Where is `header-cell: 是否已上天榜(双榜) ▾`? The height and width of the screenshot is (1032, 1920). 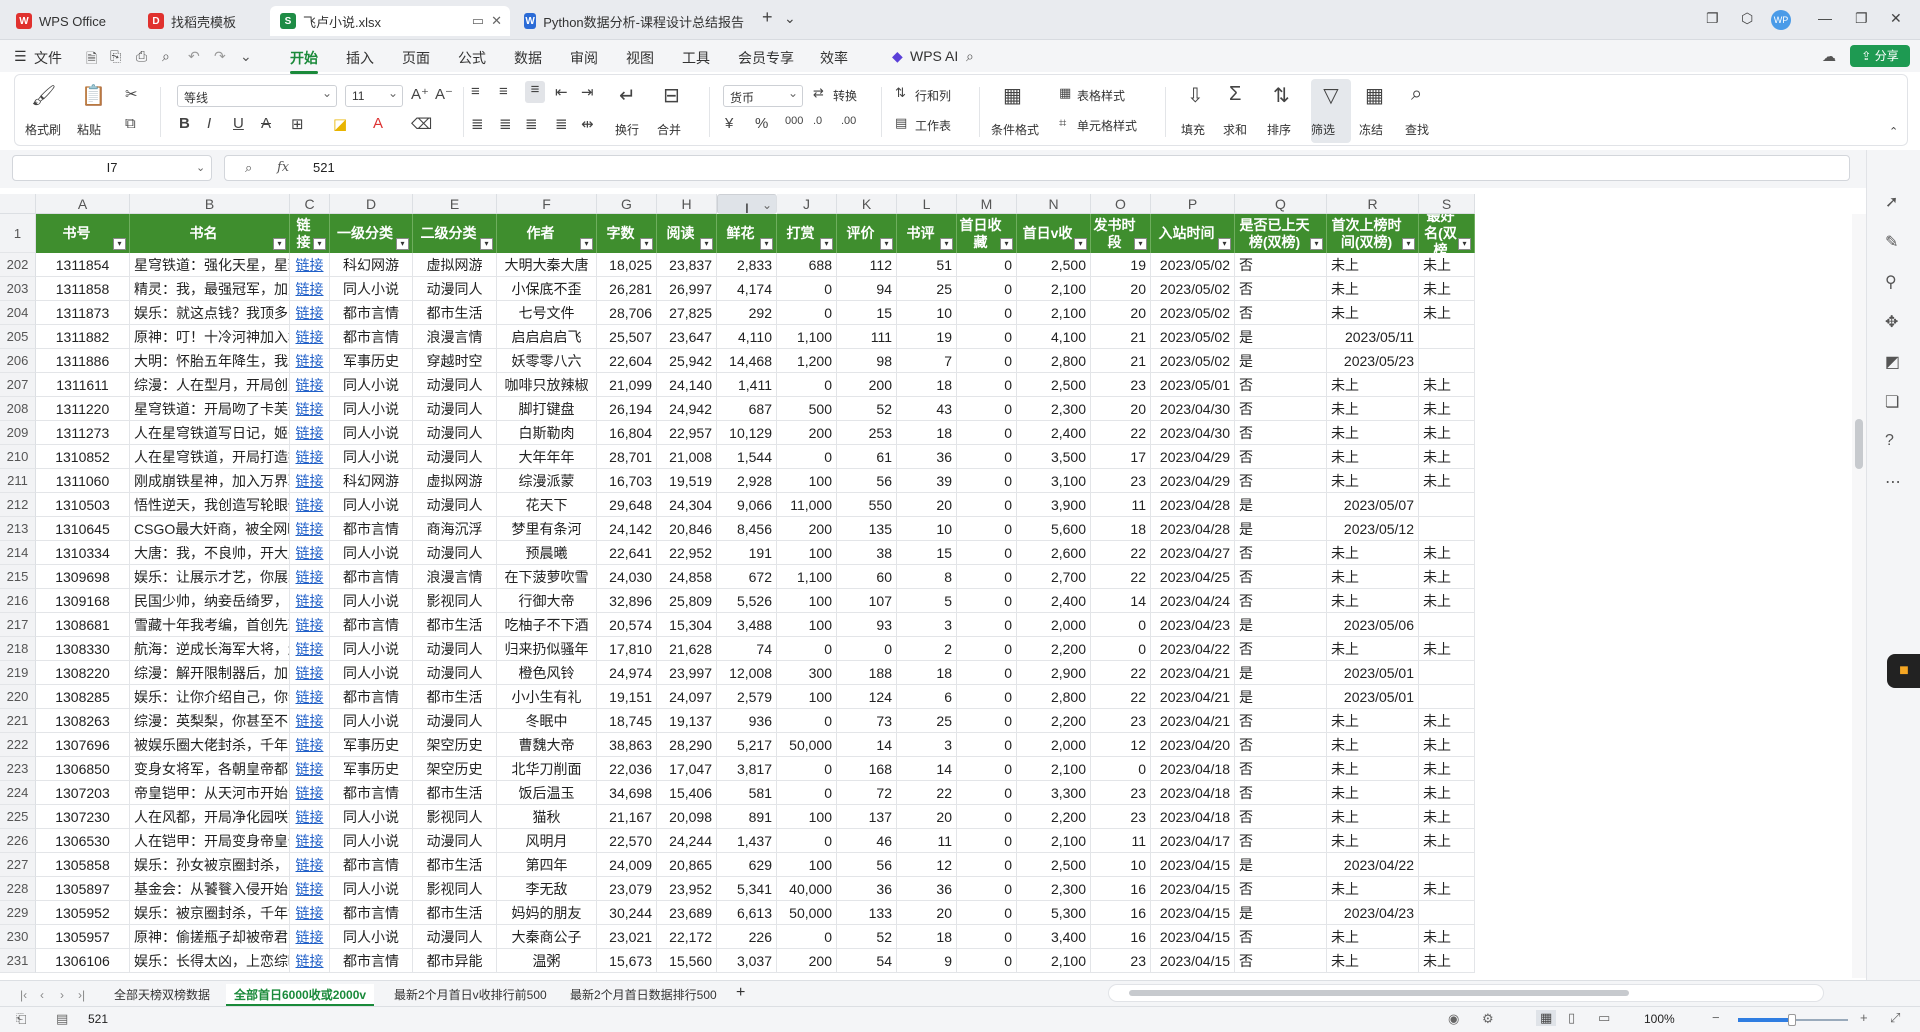
header-cell: 是否已上天榜(双榜) ▾ is located at coordinates (1281, 233).